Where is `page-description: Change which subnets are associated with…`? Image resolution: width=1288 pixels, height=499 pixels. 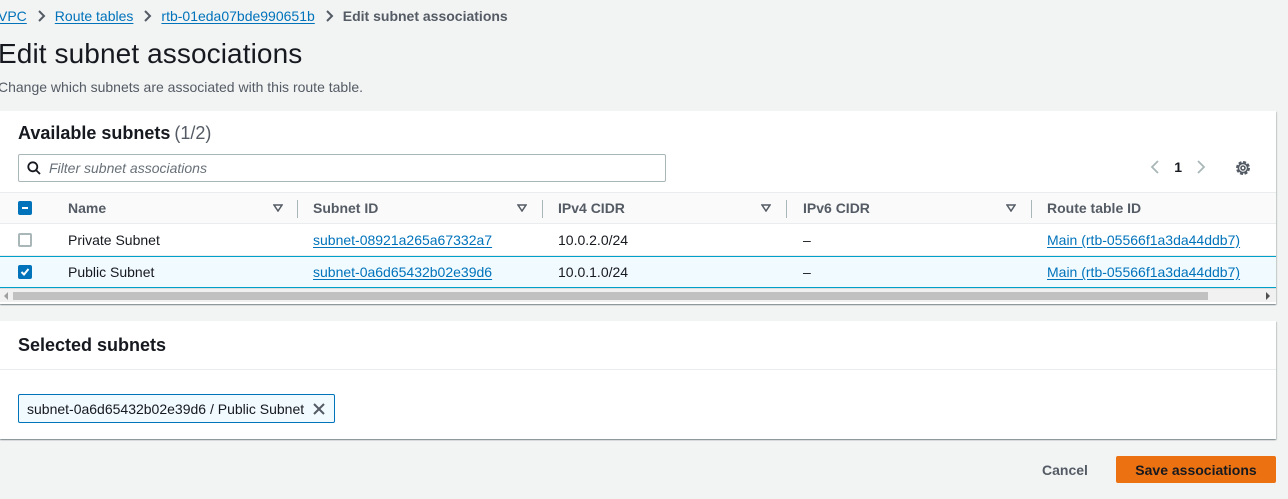
page-description: Change which subnets are associated with… is located at coordinates (181, 87).